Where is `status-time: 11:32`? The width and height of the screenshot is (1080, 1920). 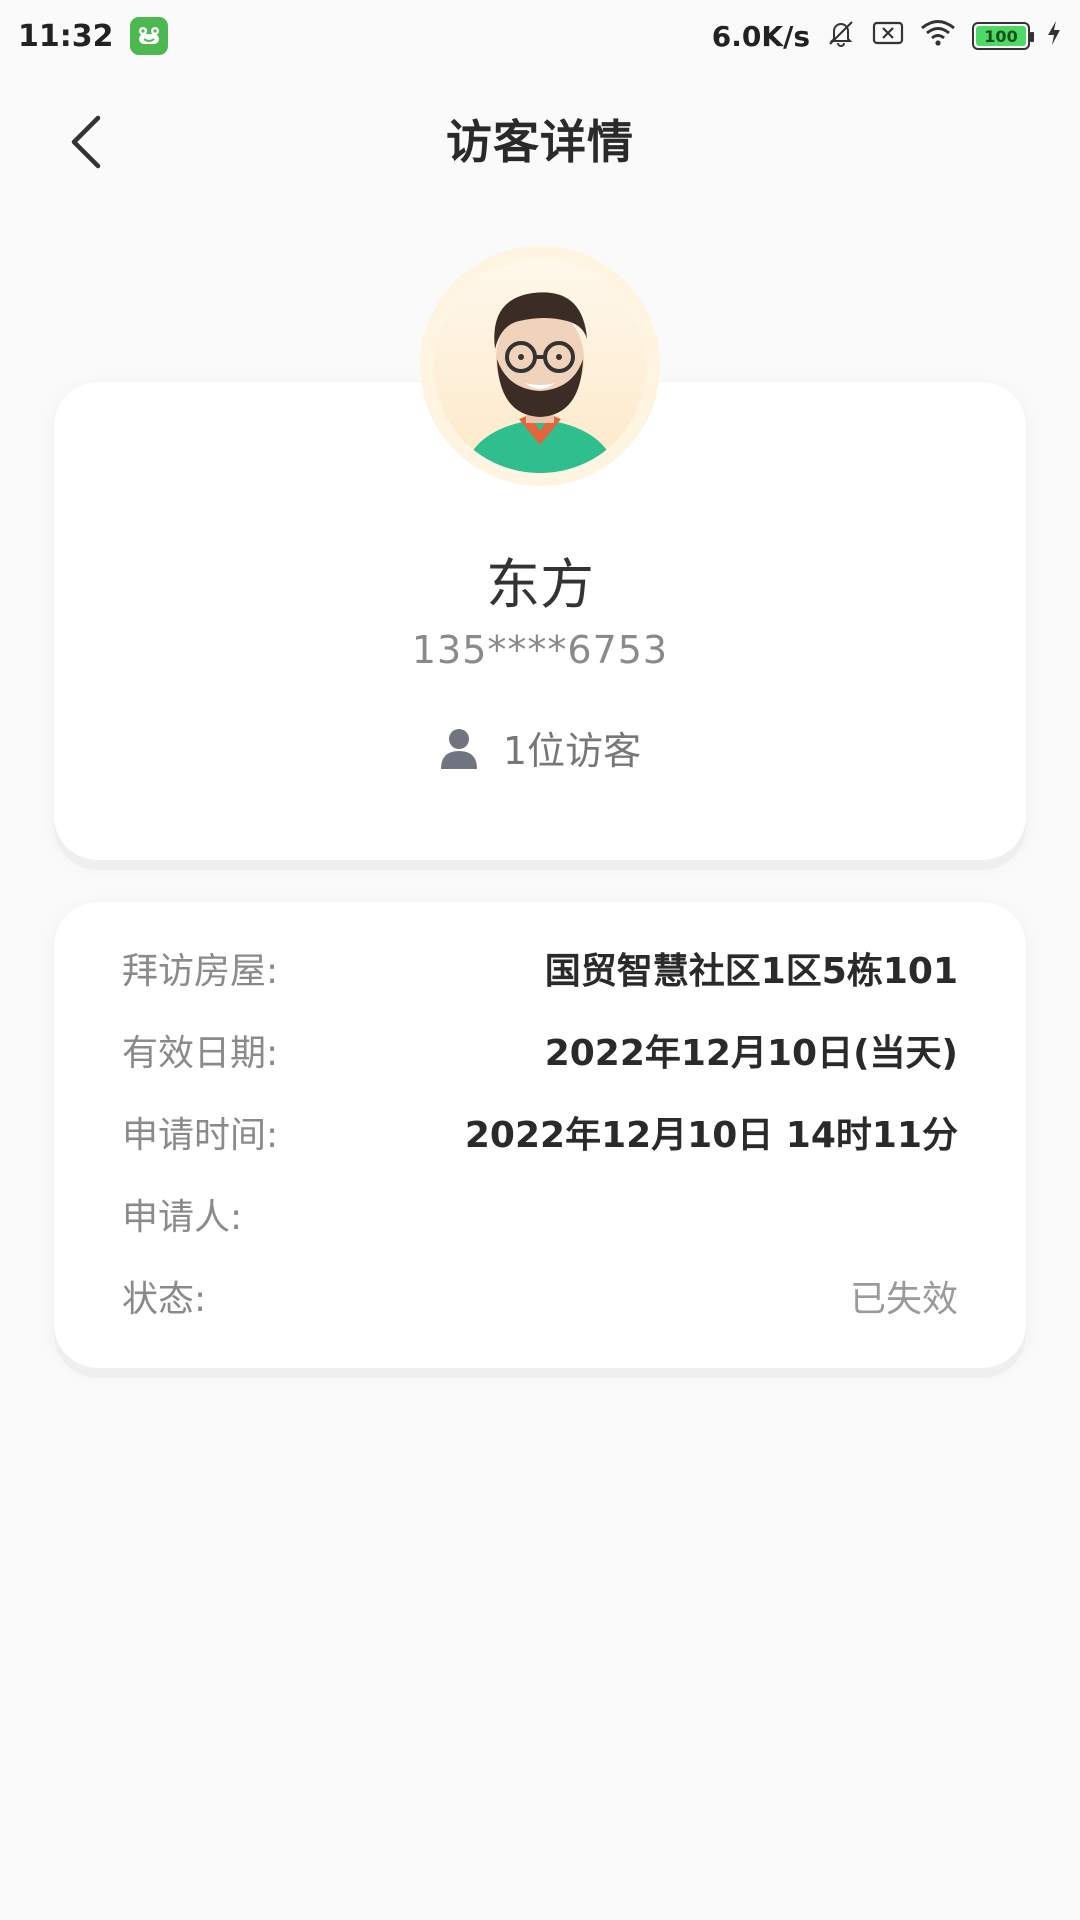
status-time: 11:32 is located at coordinates (66, 36).